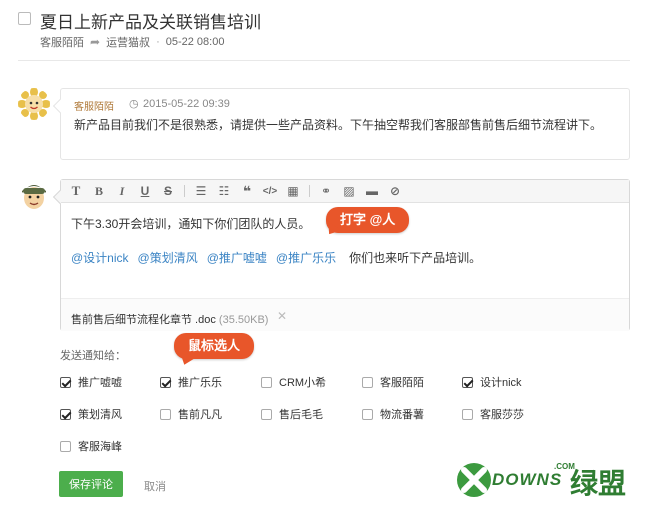  What do you see at coordinates (270, 191) in the screenshot?
I see `code-icon: </>` at bounding box center [270, 191].